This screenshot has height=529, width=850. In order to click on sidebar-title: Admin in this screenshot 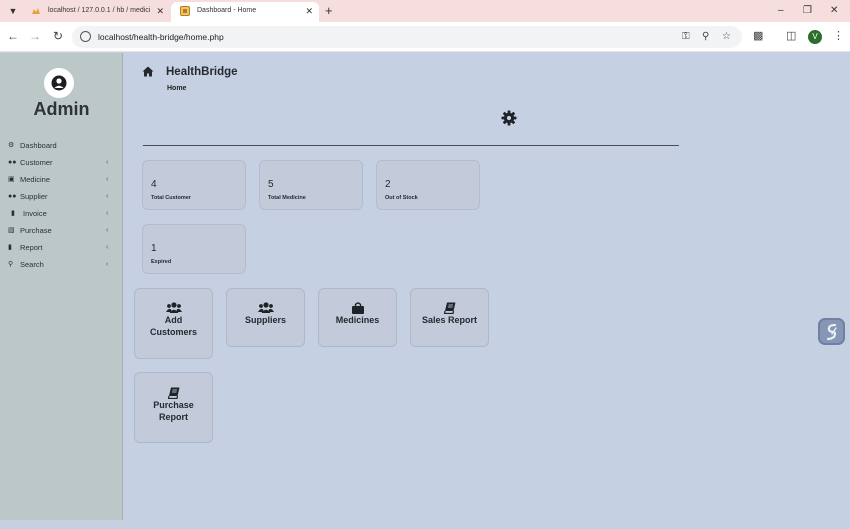, I will do `click(61, 109)`.